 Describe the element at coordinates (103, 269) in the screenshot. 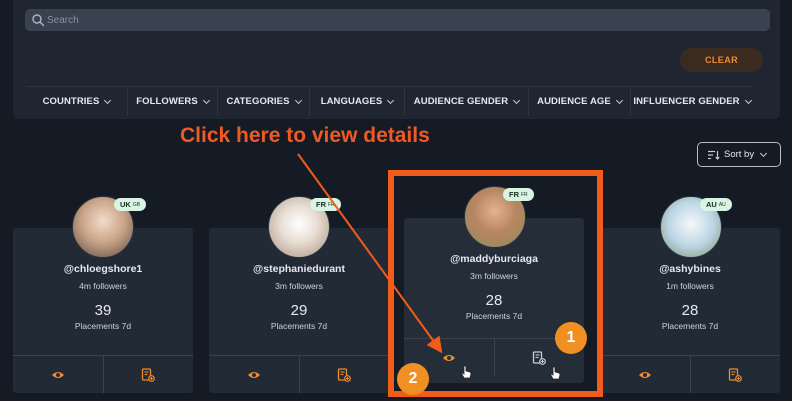

I see `card-handle: @chloegshore1` at that location.